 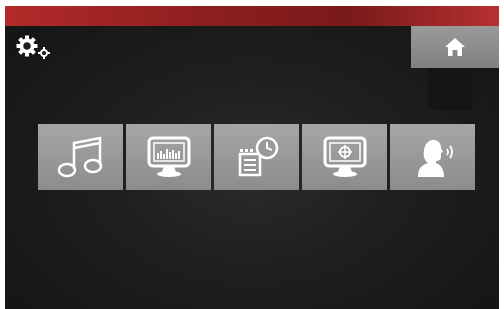 What do you see at coordinates (435, 158) in the screenshot?
I see `person-speaking-icon` at bounding box center [435, 158].